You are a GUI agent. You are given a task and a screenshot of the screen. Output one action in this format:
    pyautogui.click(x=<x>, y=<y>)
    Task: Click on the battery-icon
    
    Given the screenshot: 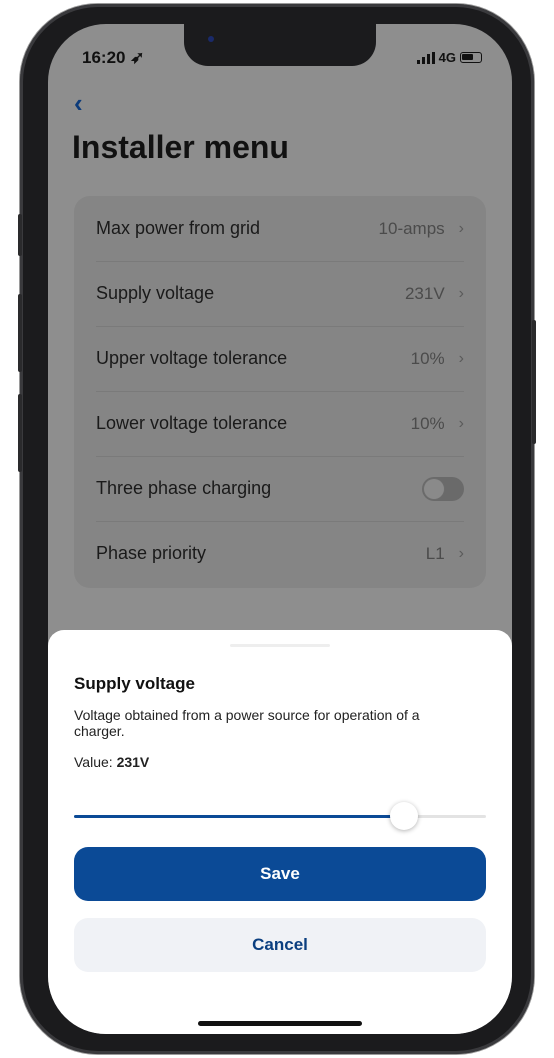 What is the action you would take?
    pyautogui.click(x=471, y=57)
    